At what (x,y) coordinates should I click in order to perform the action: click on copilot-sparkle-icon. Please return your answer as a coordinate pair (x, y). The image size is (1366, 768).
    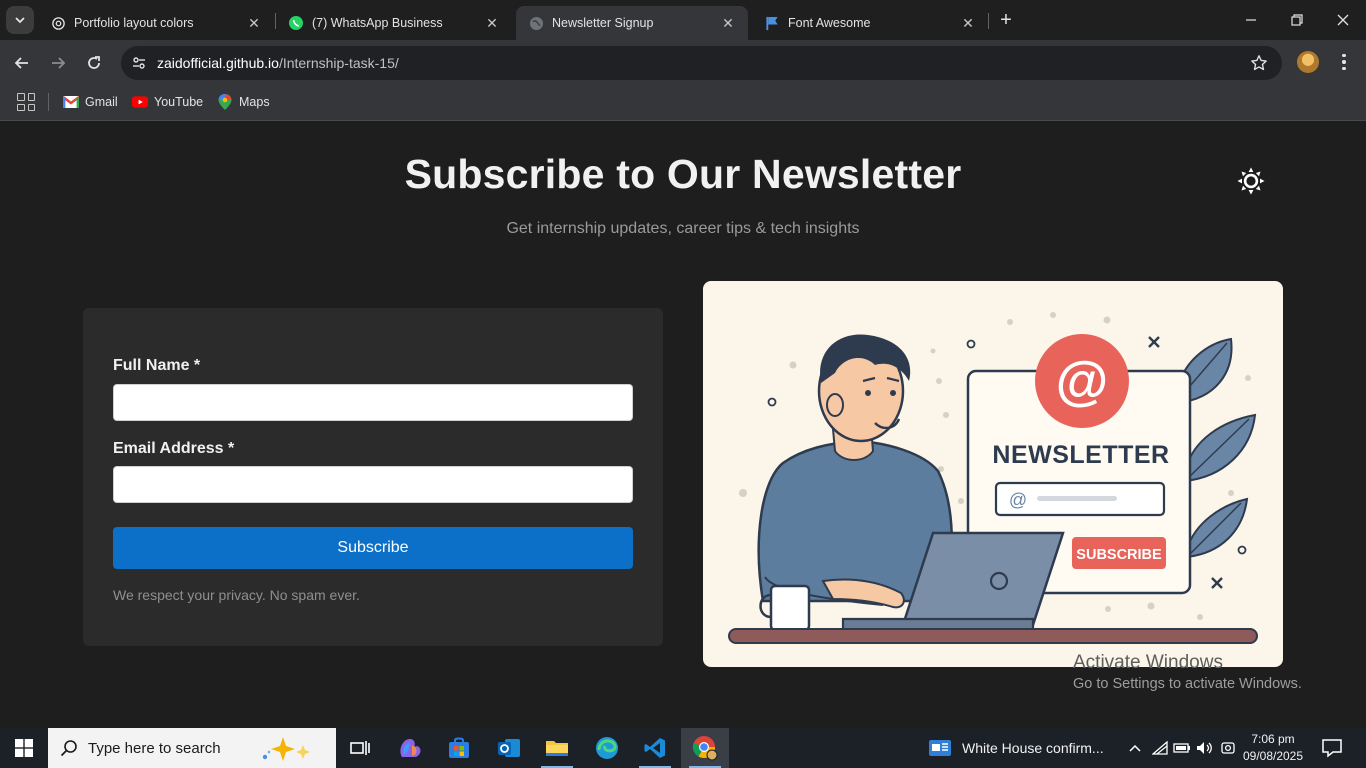
    Looking at the image, I should click on (286, 749).